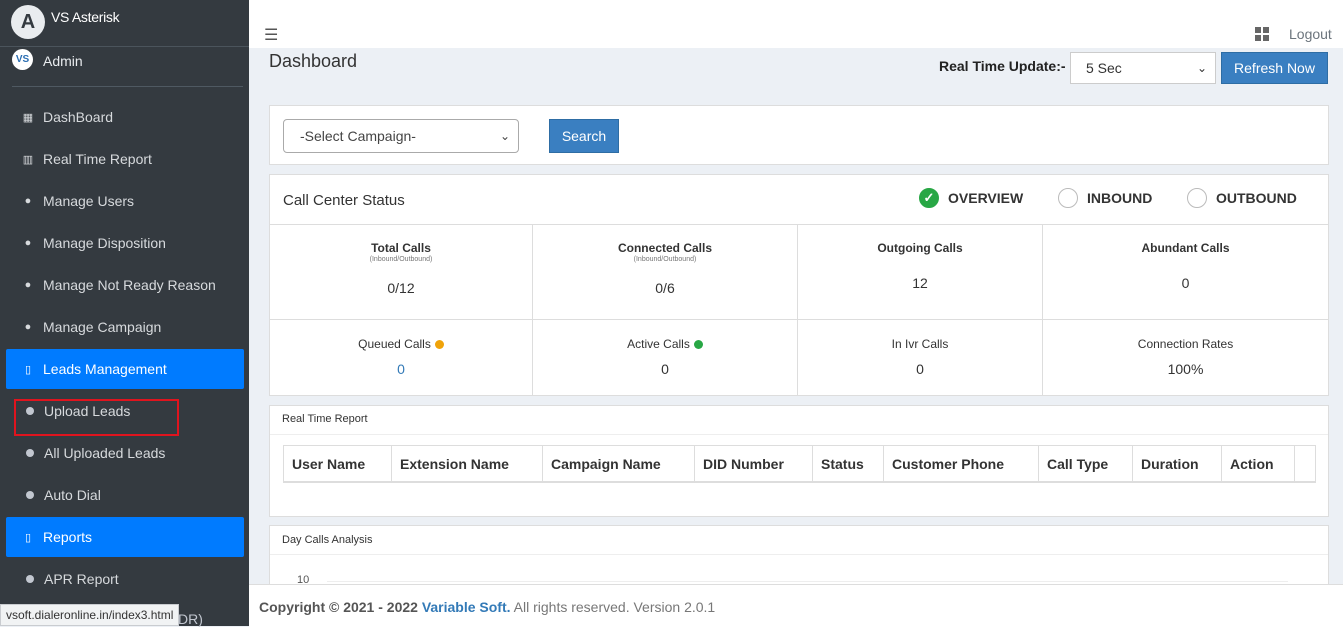 Image resolution: width=1343 pixels, height=627 pixels. I want to click on stat-outgoing-calls: Outgoing Calls 12, so click(920, 272).